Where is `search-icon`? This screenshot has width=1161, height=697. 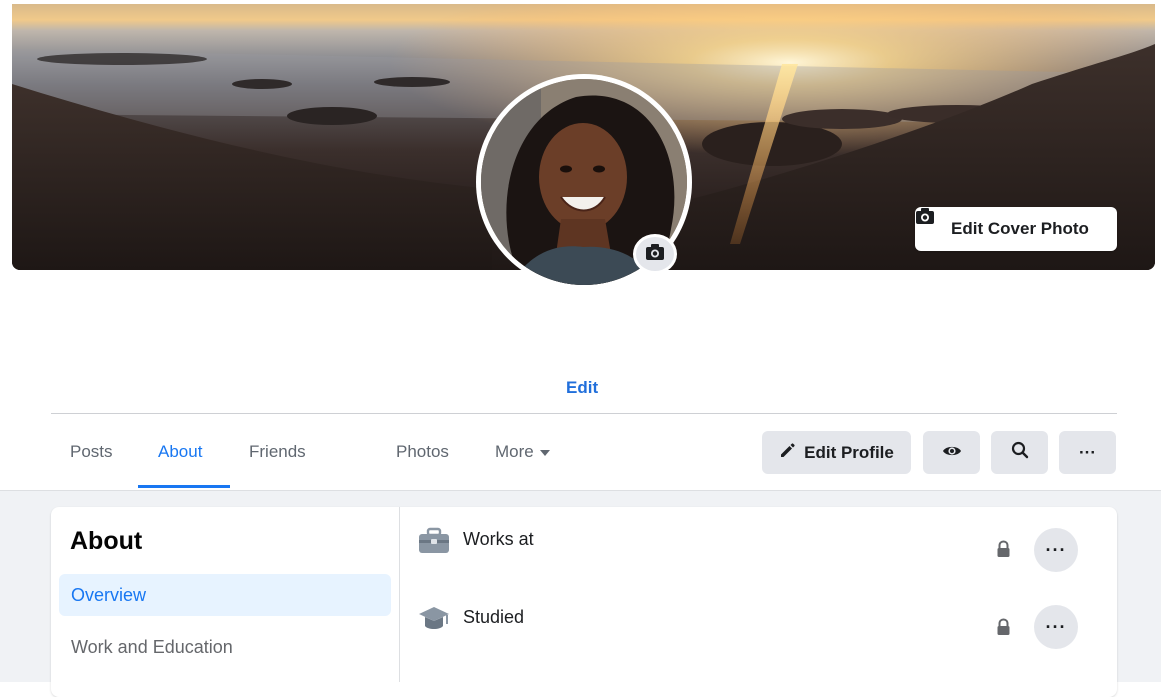 search-icon is located at coordinates (1020, 452).